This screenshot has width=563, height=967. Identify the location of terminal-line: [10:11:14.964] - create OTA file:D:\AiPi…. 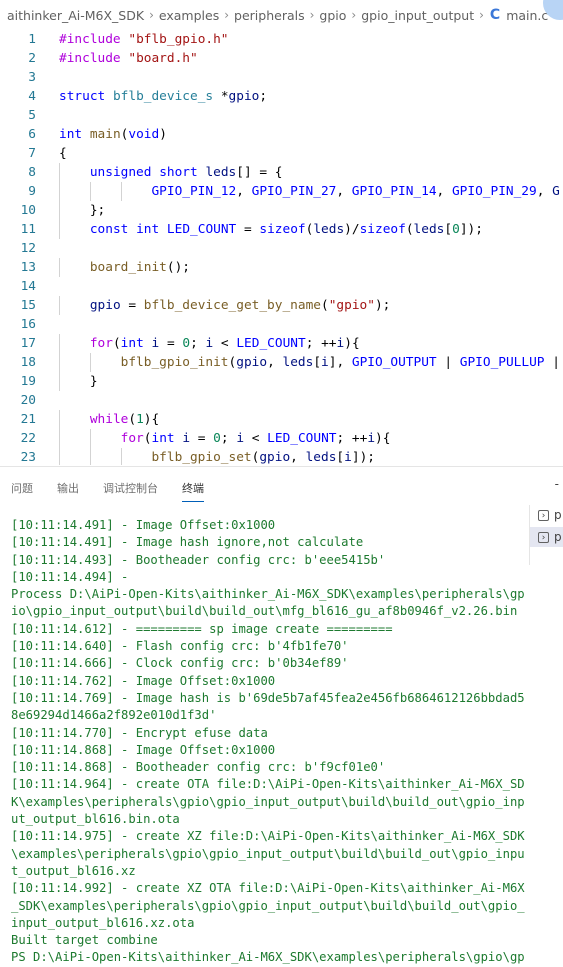
(268, 784).